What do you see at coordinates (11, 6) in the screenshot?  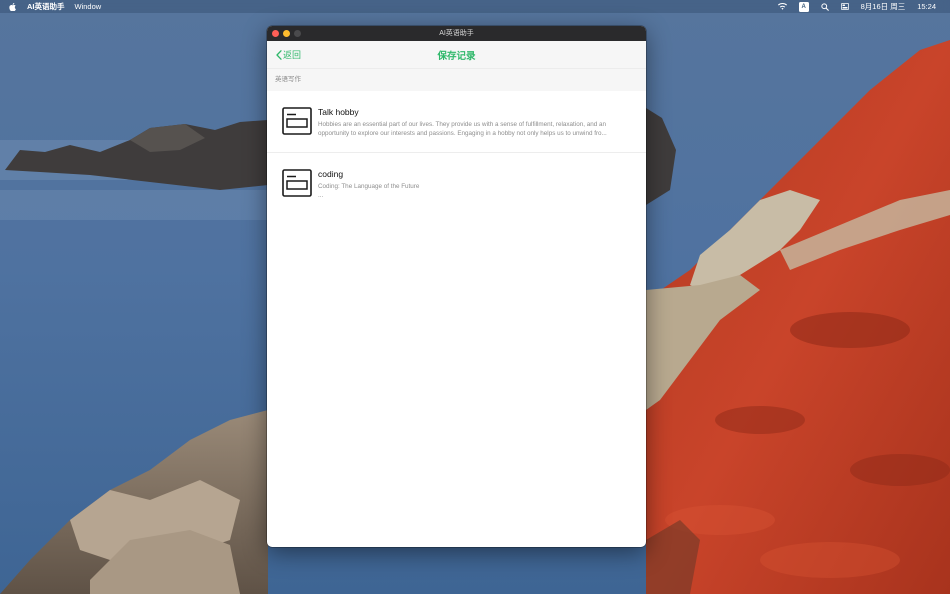 I see `apple-logo-icon` at bounding box center [11, 6].